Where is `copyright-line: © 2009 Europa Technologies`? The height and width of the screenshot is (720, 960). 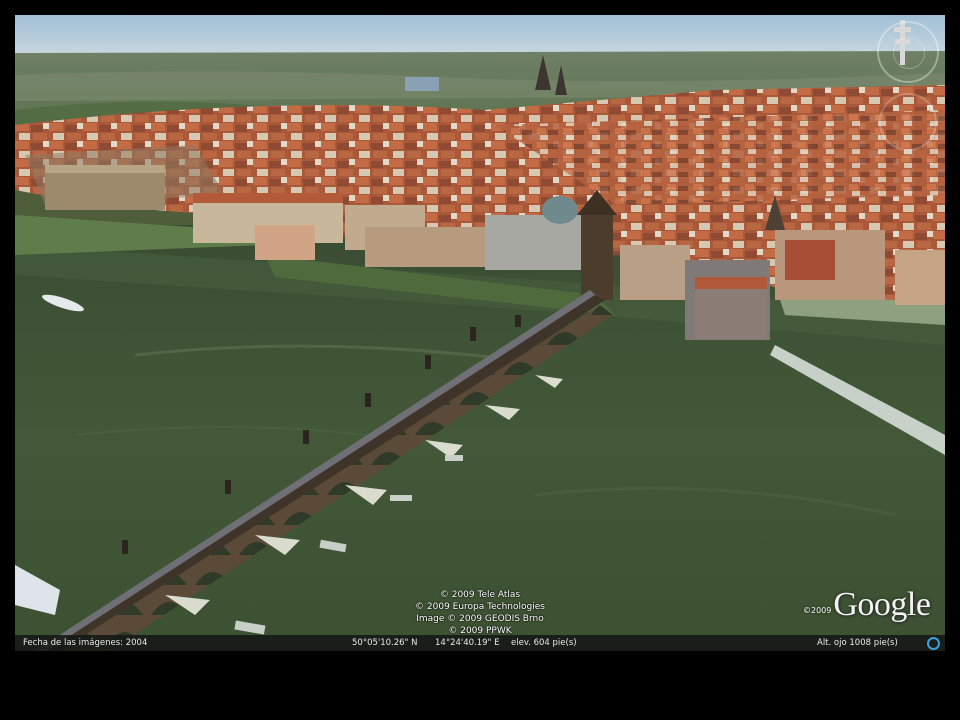
copyright-line: © 2009 Europa Technologies is located at coordinates (480, 607).